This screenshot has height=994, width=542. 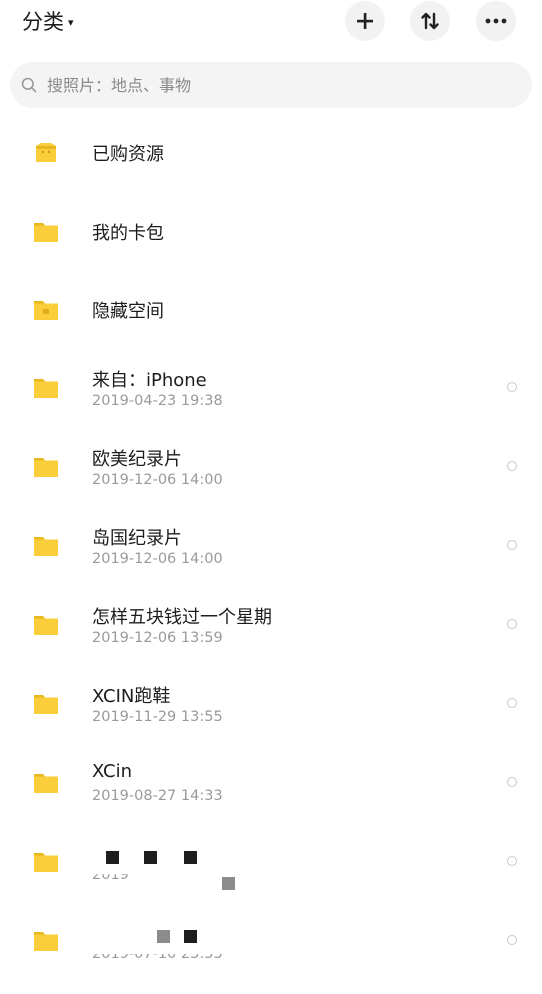 I want to click on folder-name: 我的卡包, so click(x=128, y=233).